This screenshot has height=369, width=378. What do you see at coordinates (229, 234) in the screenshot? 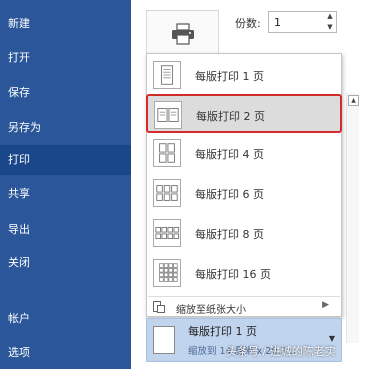
I see `option-label: 每版打印 8 页` at bounding box center [229, 234].